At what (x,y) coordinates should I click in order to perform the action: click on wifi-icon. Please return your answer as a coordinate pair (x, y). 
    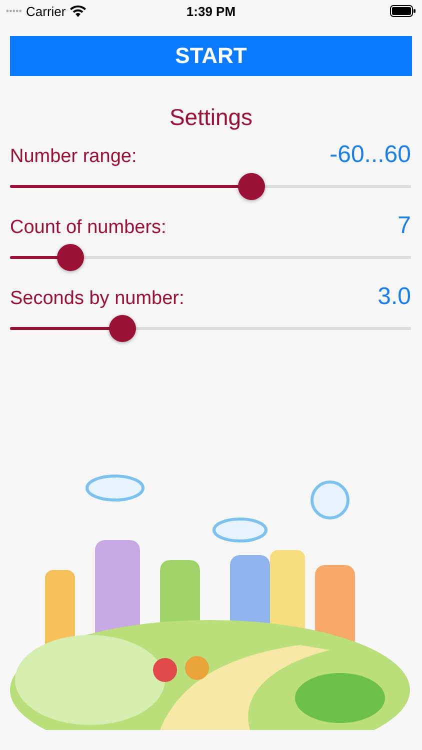
    Looking at the image, I should click on (78, 11).